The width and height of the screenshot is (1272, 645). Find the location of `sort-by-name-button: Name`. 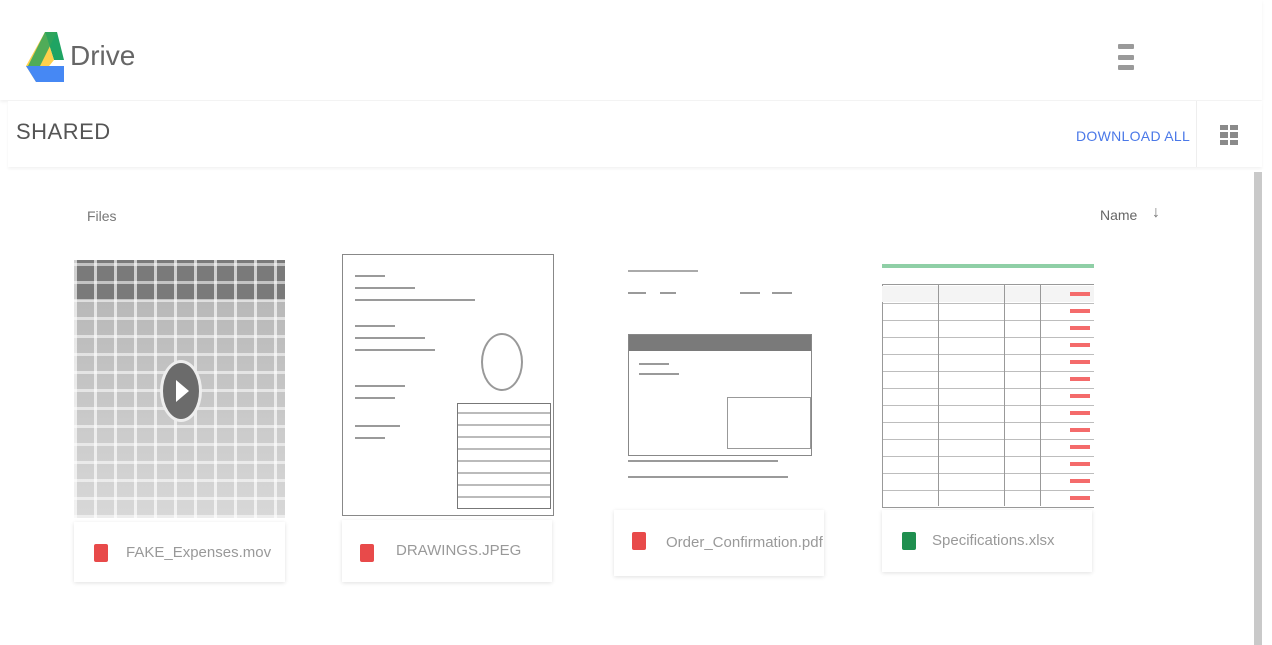

sort-by-name-button: Name is located at coordinates (1118, 215).